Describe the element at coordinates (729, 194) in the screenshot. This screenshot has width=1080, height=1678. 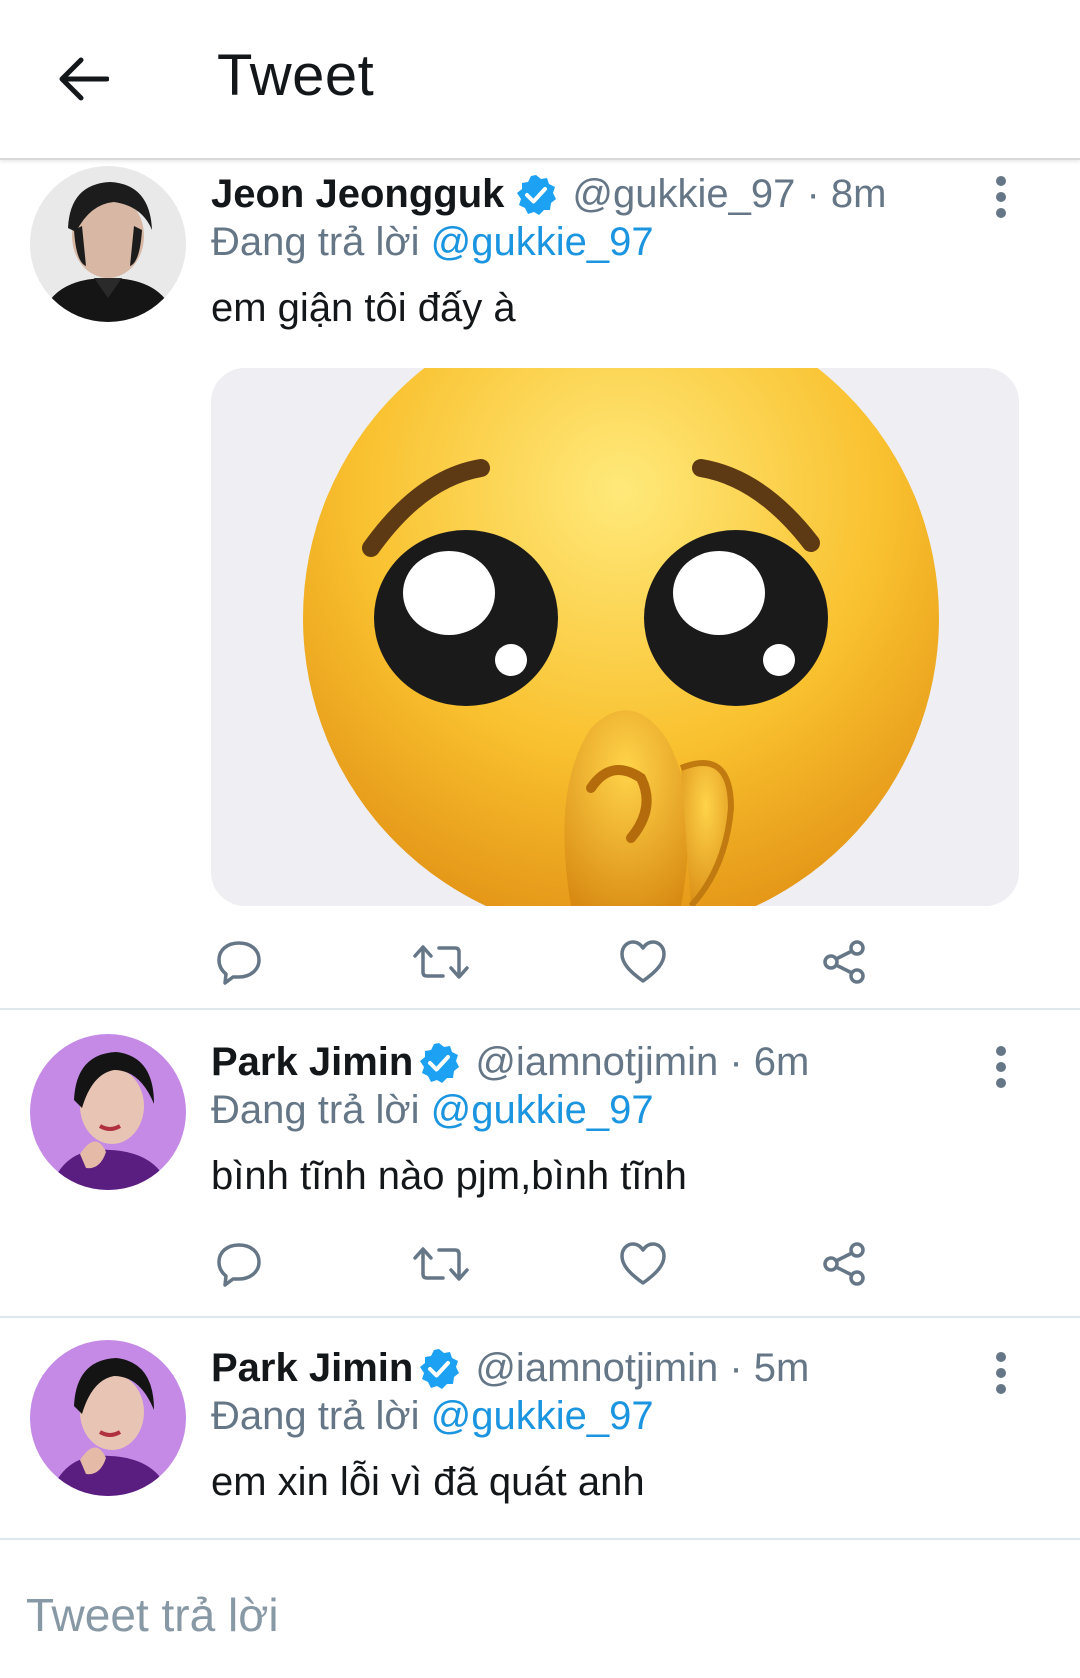
I see `author-handle: @gukkie_97 · 8m` at that location.